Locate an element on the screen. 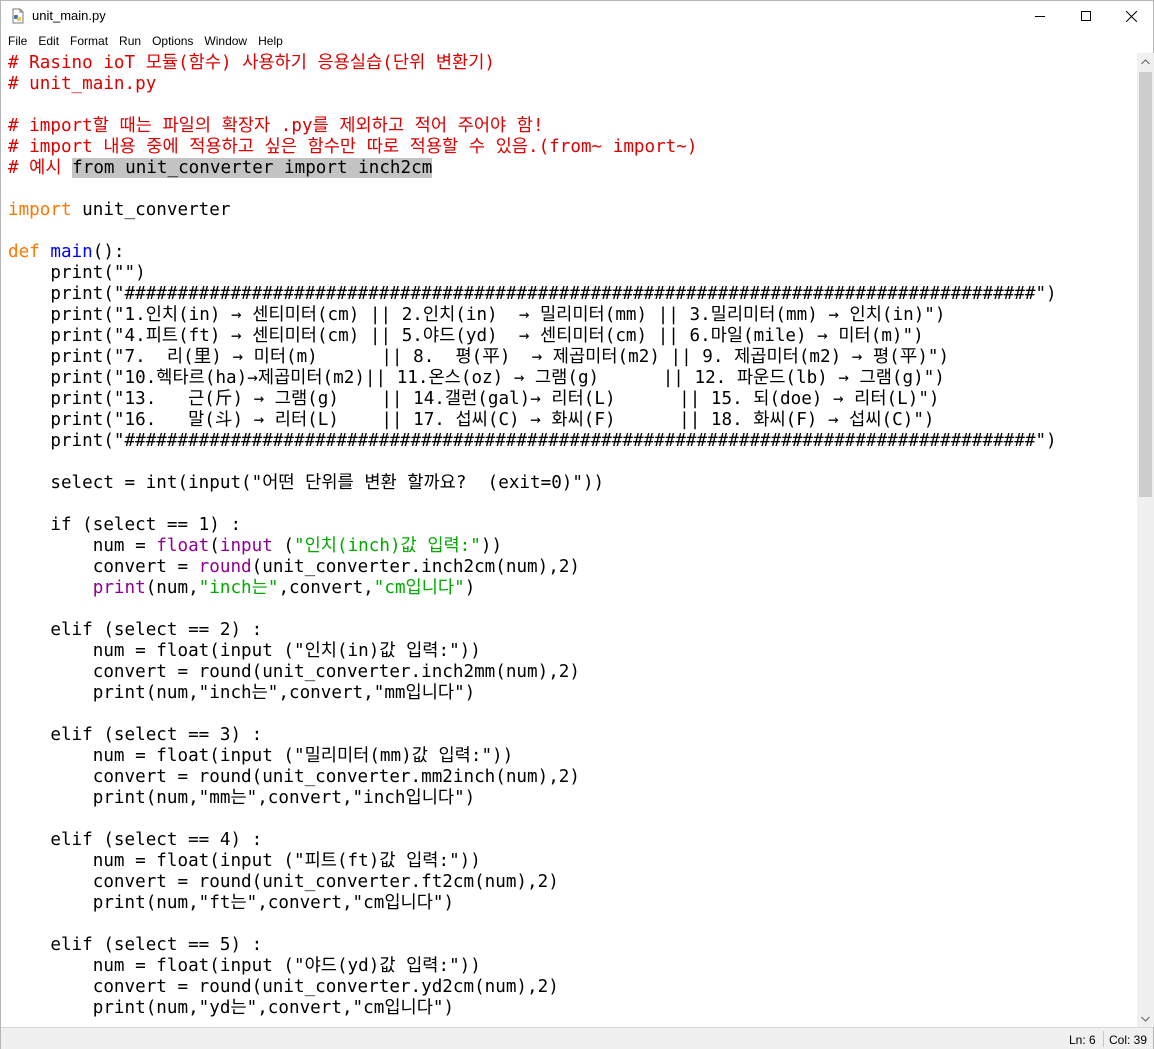 Image resolution: width=1154 pixels, height=1049 pixels. status-divider is located at coordinates (1103, 1039).